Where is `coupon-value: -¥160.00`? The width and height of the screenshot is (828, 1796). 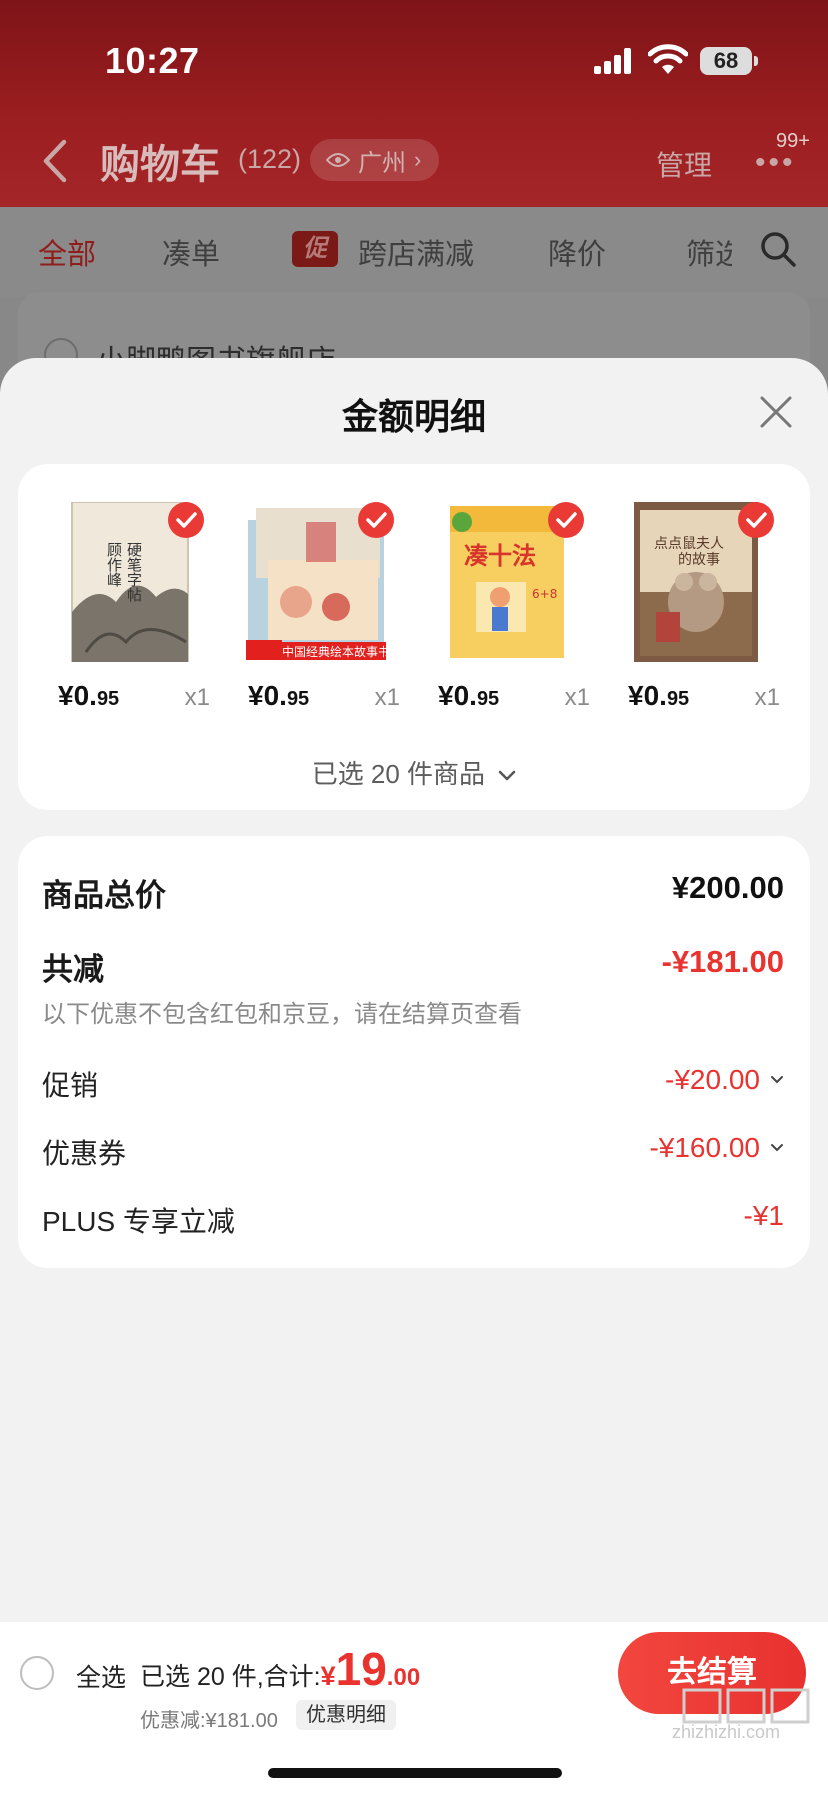
coupon-value: -¥160.00 is located at coordinates (704, 1147).